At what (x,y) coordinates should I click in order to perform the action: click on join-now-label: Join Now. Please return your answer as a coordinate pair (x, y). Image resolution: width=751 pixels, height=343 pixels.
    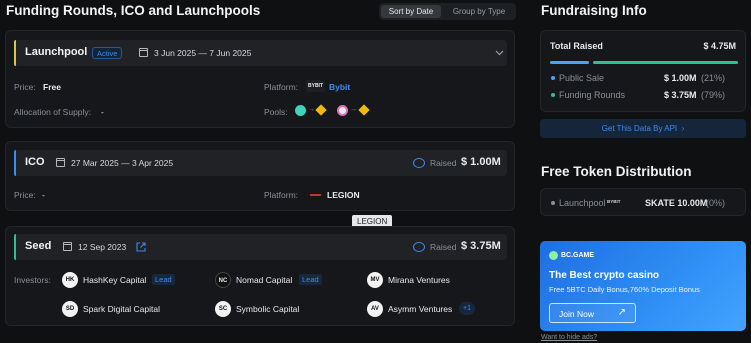
    Looking at the image, I should click on (576, 314).